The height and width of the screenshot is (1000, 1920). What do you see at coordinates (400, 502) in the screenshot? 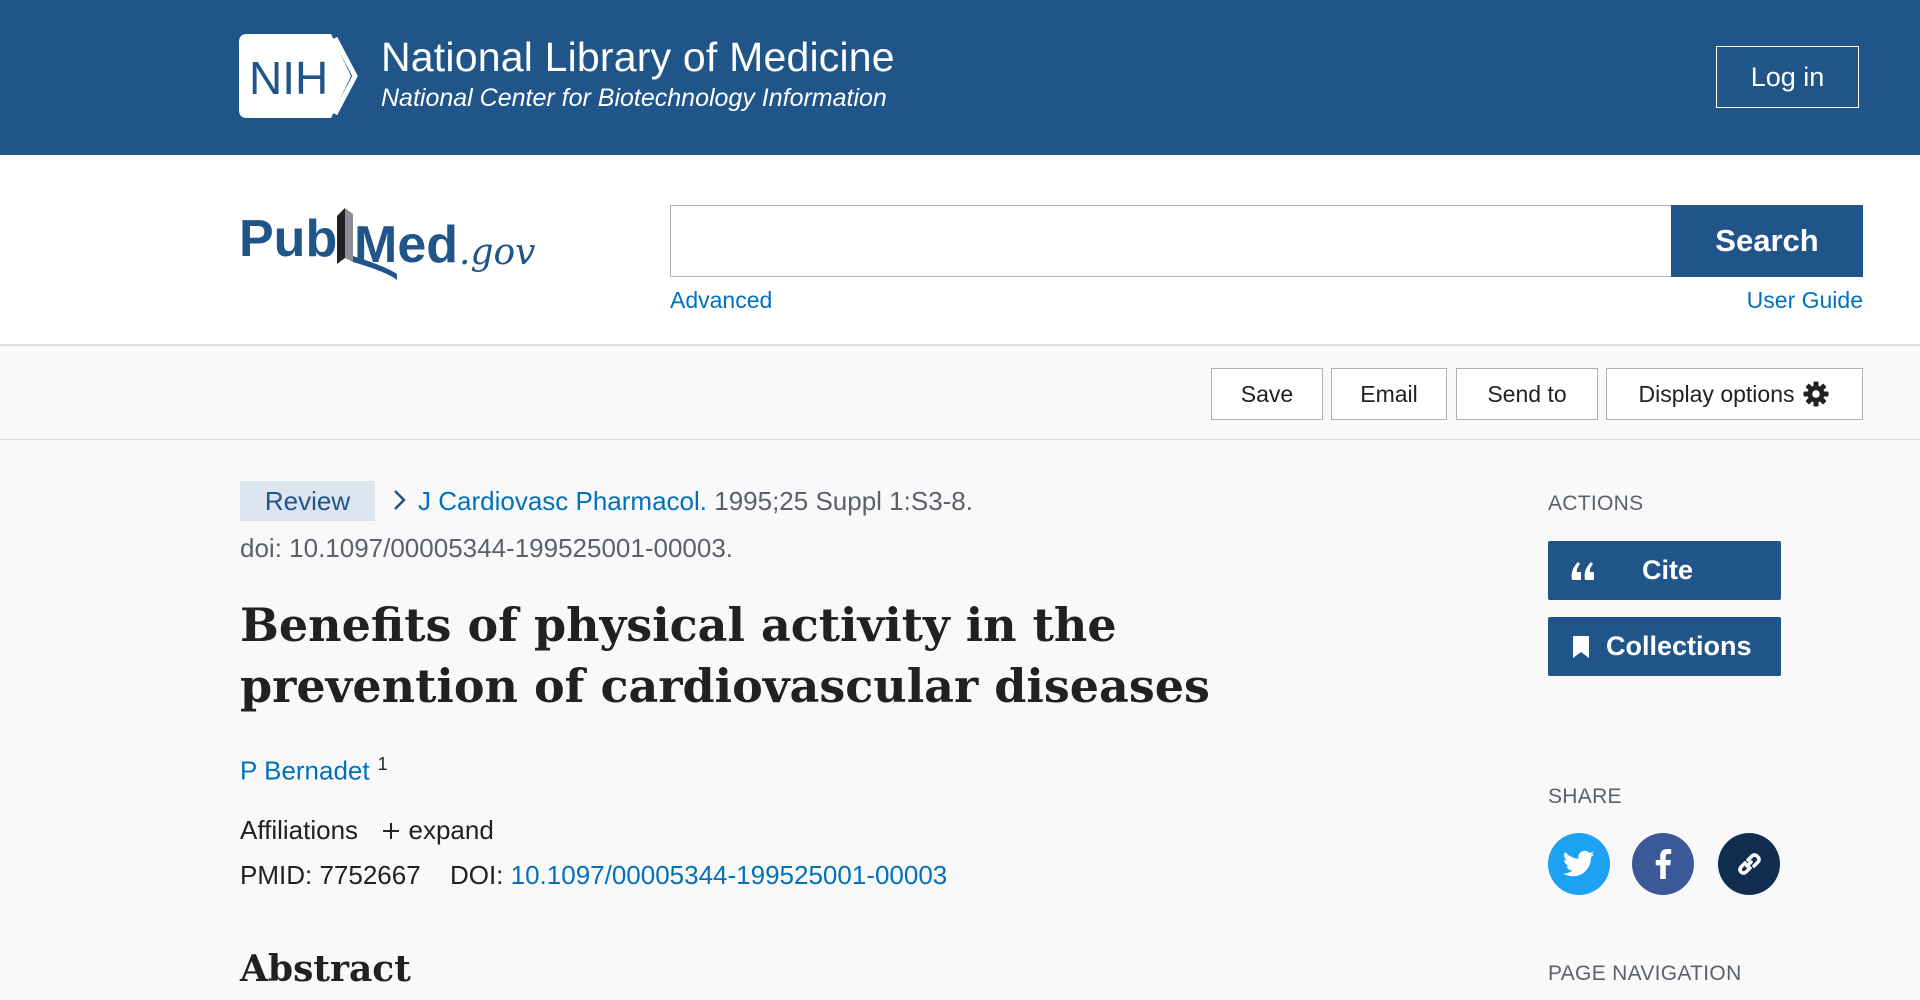
I see `chevron-right-icon` at bounding box center [400, 502].